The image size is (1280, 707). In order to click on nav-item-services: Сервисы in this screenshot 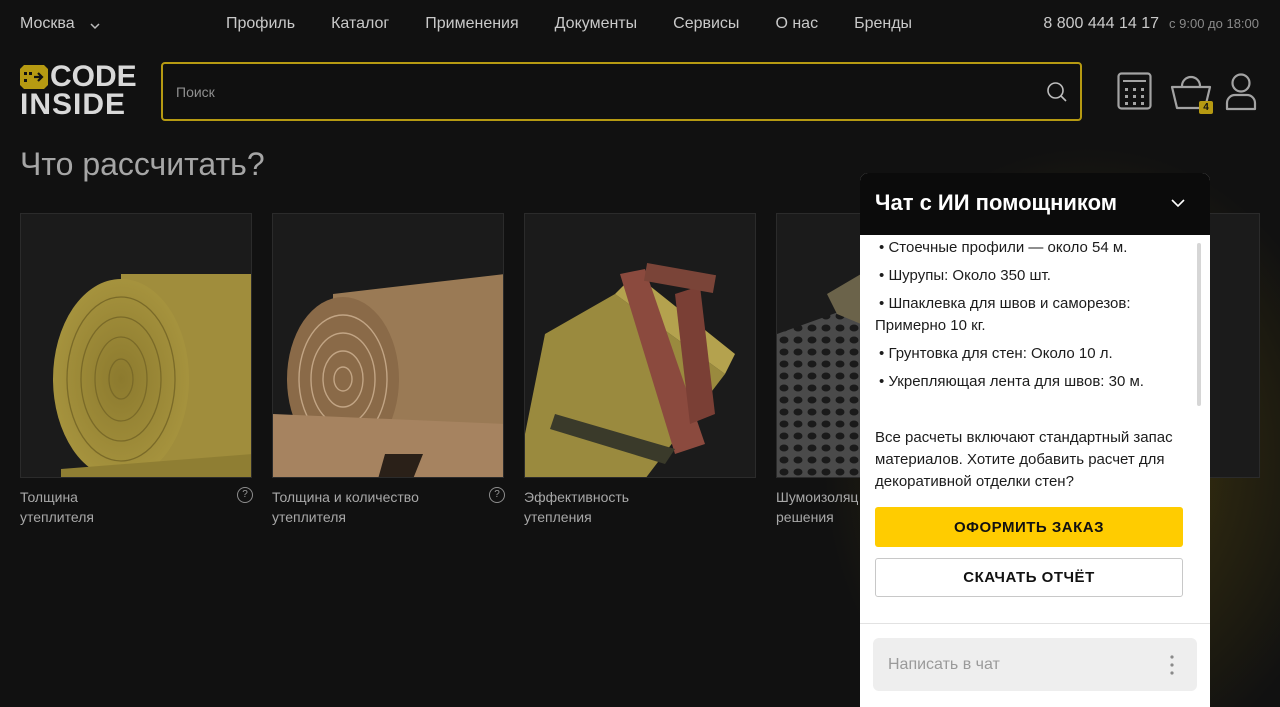, I will do `click(706, 24)`.